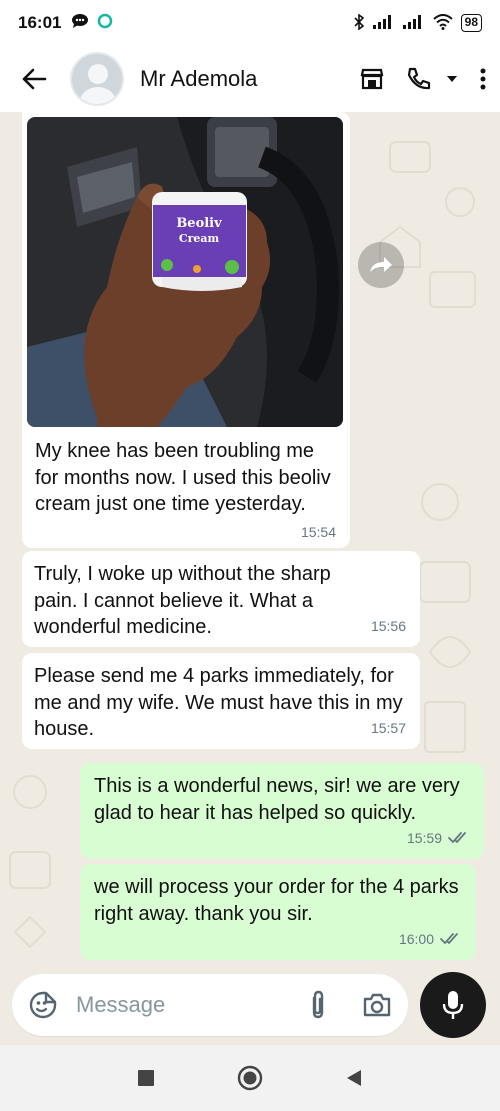 The height and width of the screenshot is (1111, 500). What do you see at coordinates (166, 1005) in the screenshot?
I see `message-input` at bounding box center [166, 1005].